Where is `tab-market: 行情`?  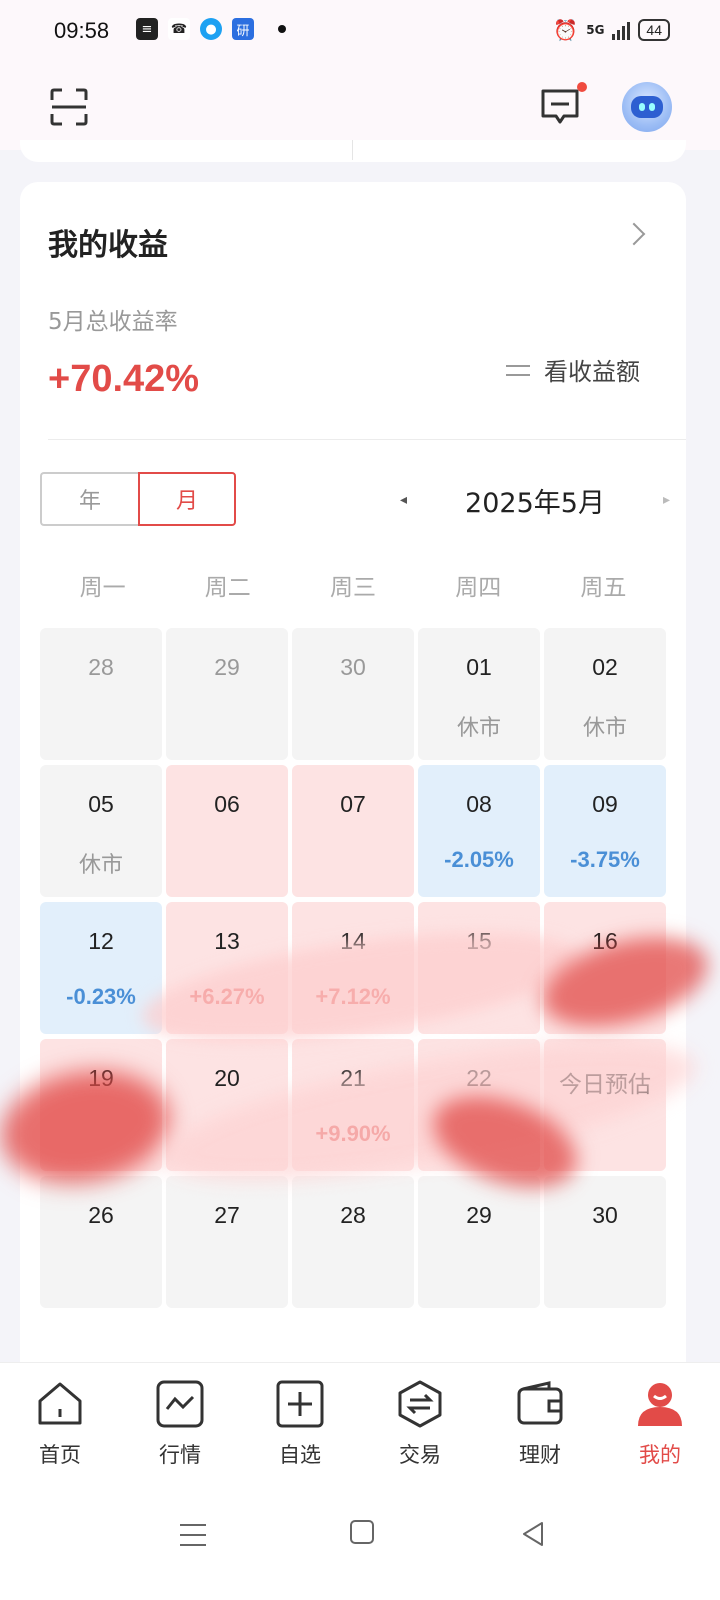
tab-market: 行情 is located at coordinates (180, 1426).